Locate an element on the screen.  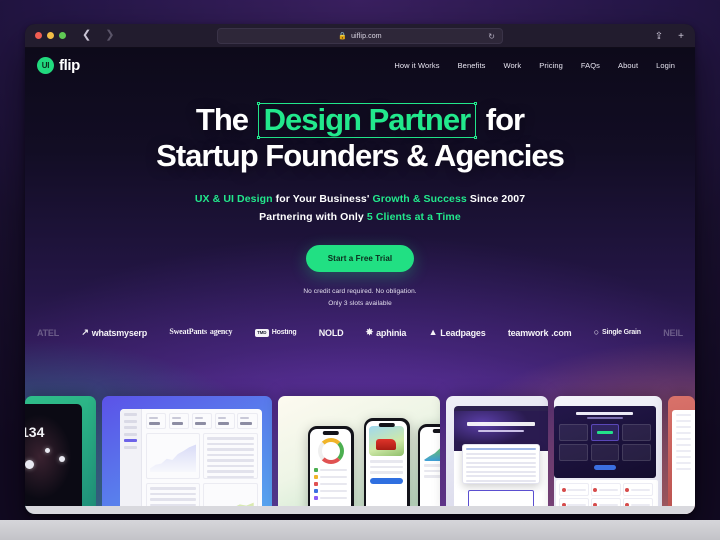
phone-mockup-budget is located at coordinates (330, 470).